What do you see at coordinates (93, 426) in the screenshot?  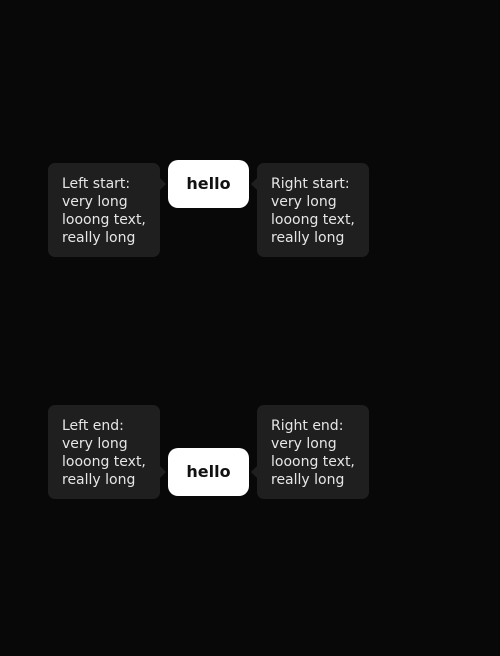 I see `tooltip-line: Left end:` at bounding box center [93, 426].